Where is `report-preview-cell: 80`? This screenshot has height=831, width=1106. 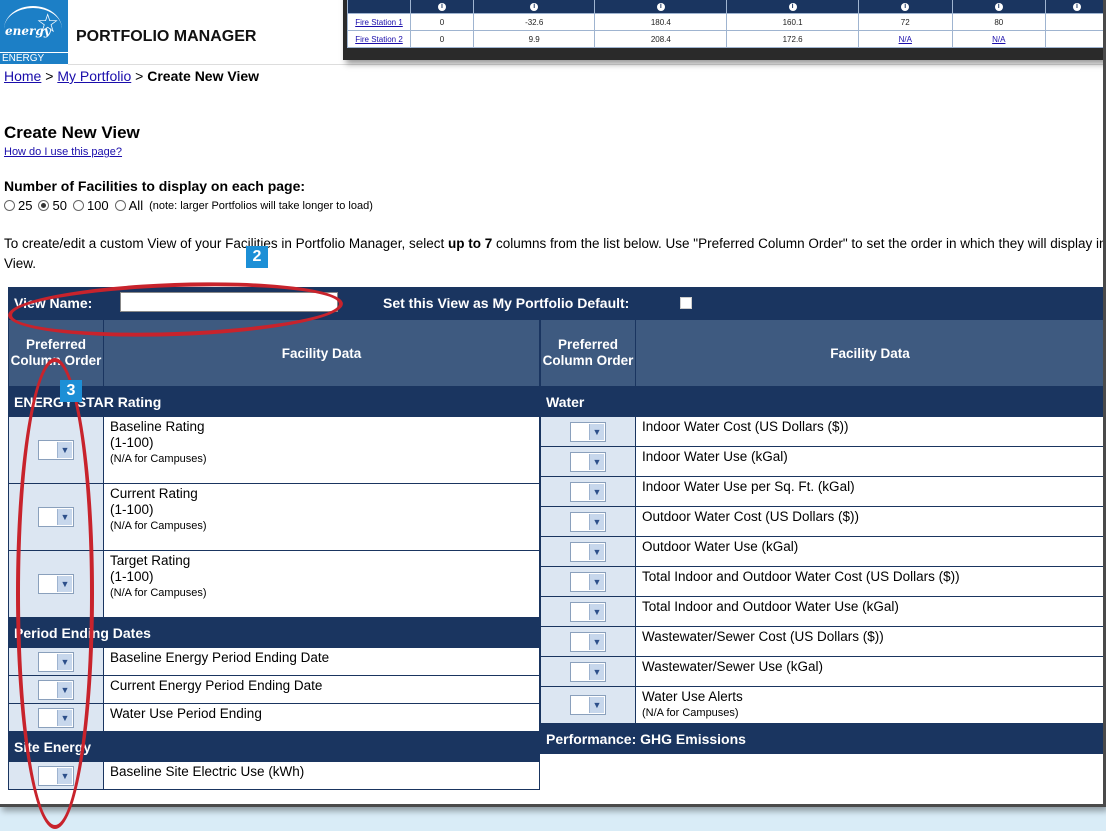 report-preview-cell: 80 is located at coordinates (999, 22).